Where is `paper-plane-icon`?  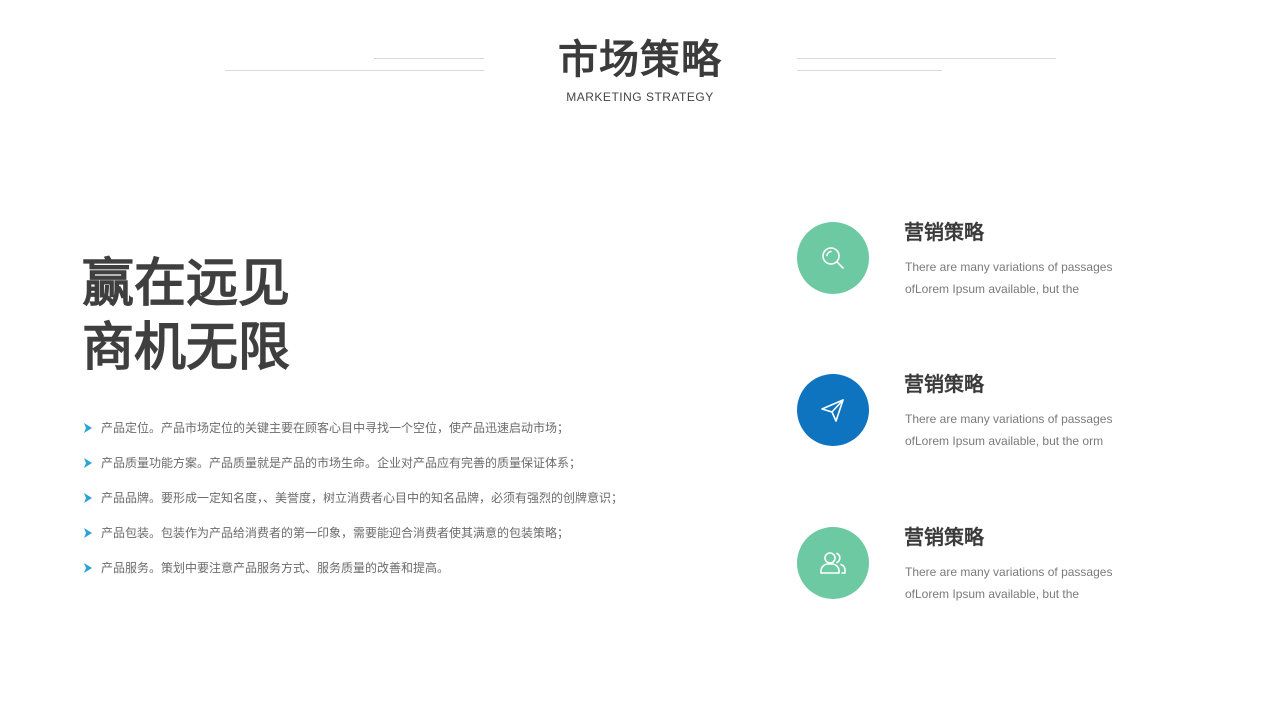 paper-plane-icon is located at coordinates (832, 410).